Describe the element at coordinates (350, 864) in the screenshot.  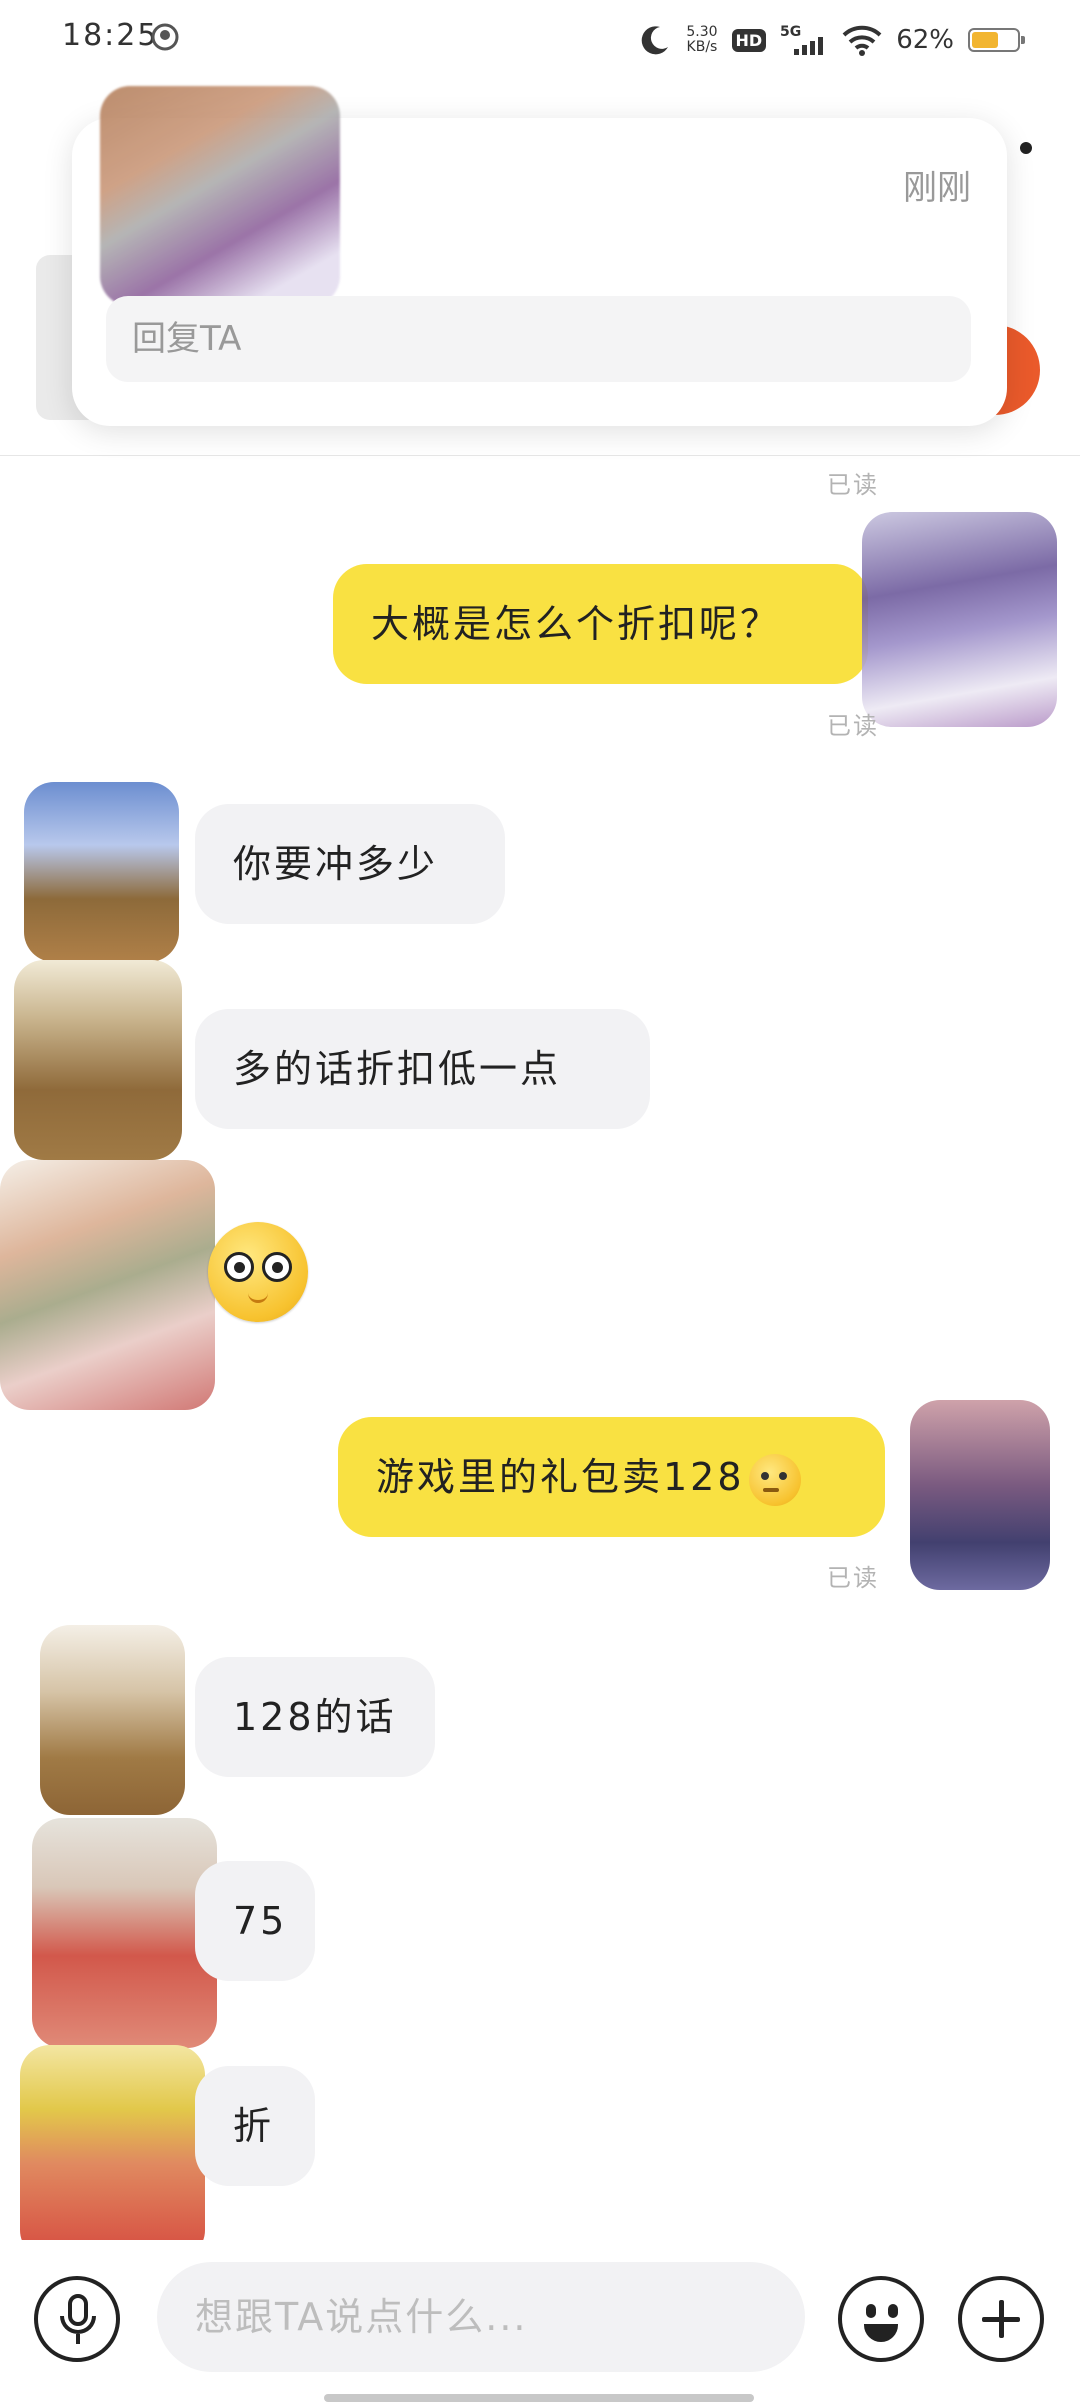
I see `message-bubble-incoming: 你要冲多少` at that location.